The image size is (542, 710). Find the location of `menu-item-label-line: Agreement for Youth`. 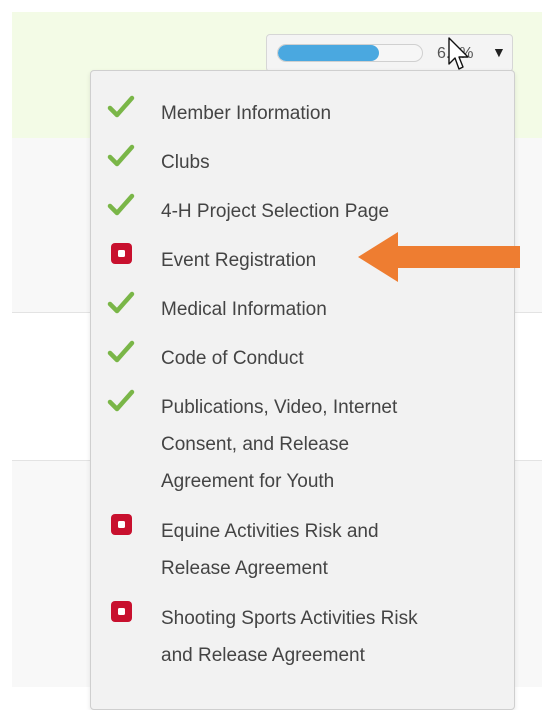

menu-item-label-line: Agreement for Youth is located at coordinates (248, 481).